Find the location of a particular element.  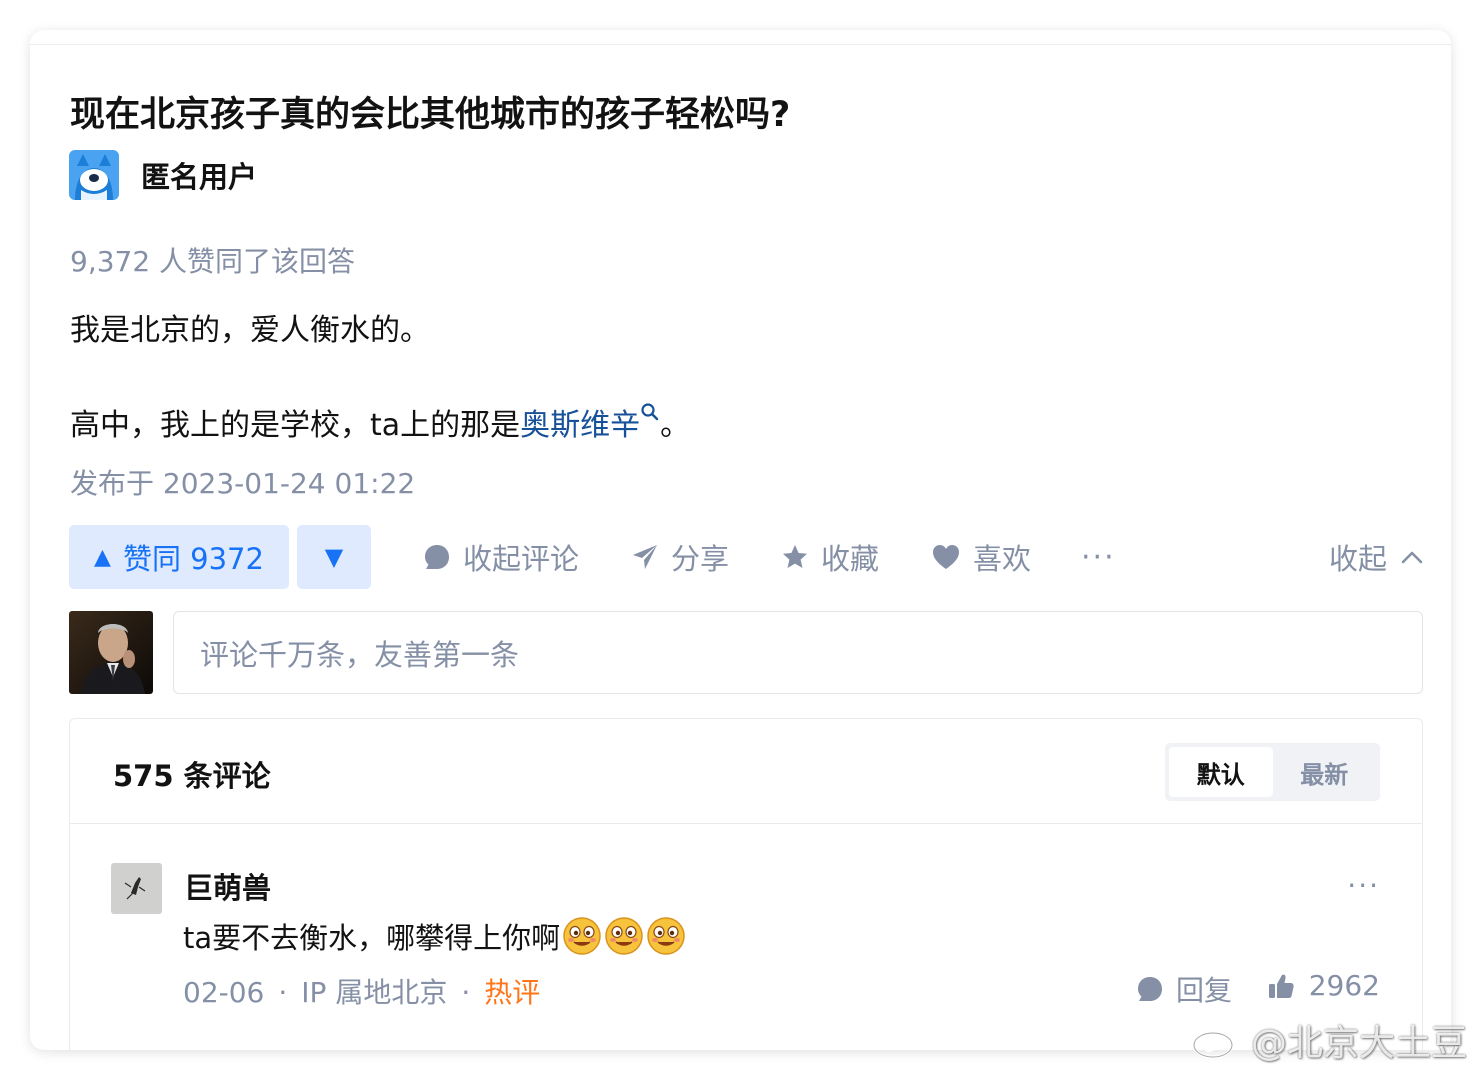

like-label: 喜欢 is located at coordinates (1002, 559).